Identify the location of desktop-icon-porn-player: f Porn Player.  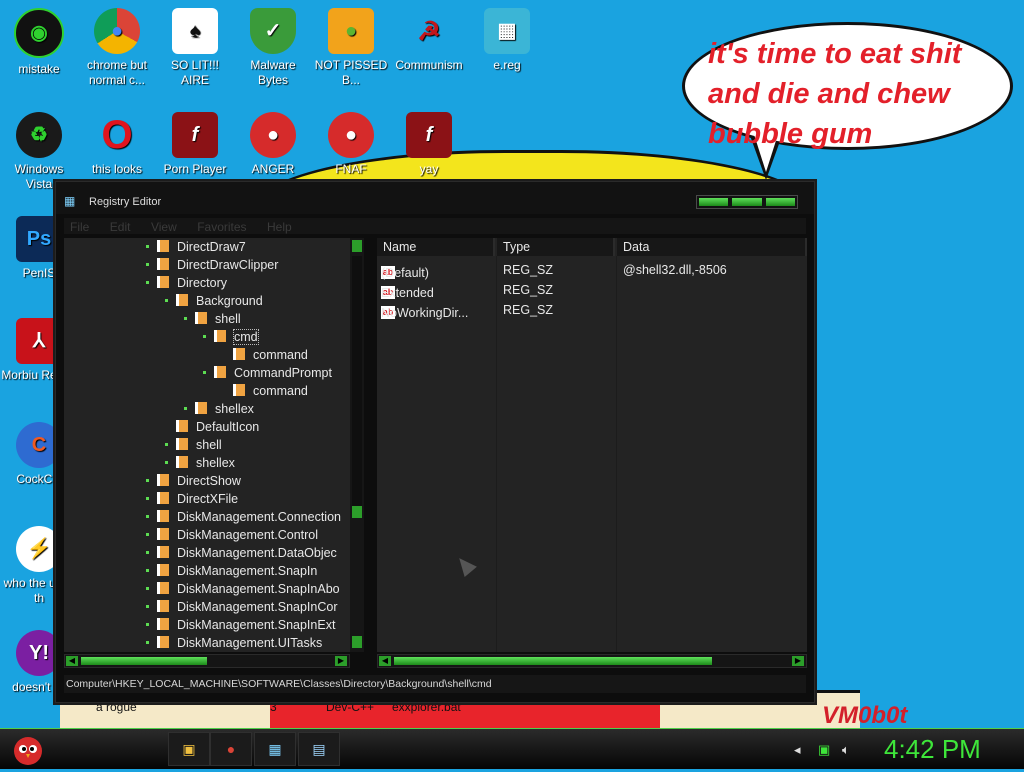
(195, 144).